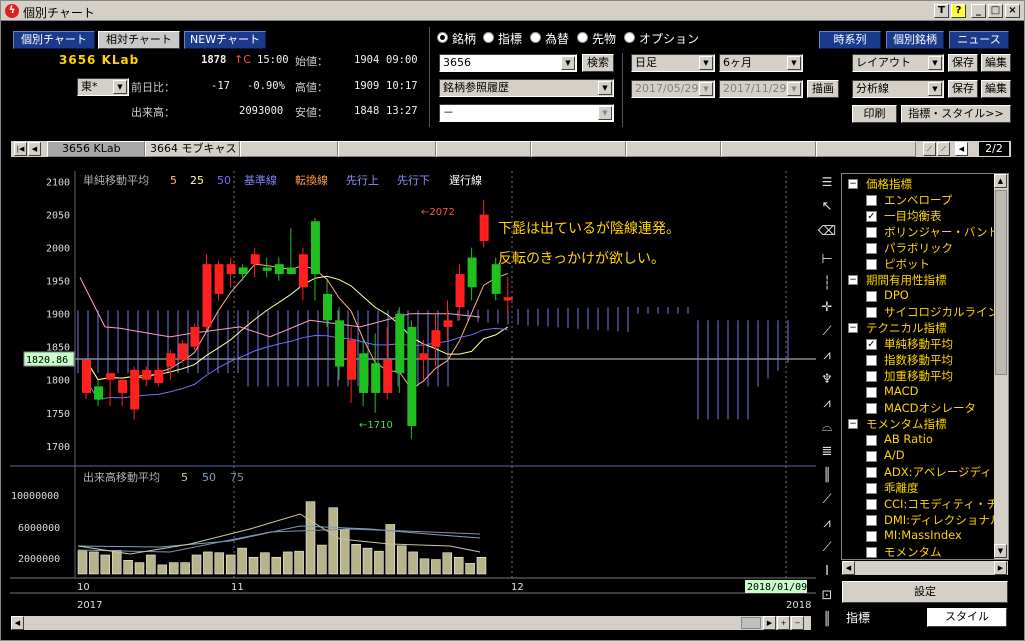  I want to click on to-date-select: 2017/11/29 ▼, so click(761, 89).